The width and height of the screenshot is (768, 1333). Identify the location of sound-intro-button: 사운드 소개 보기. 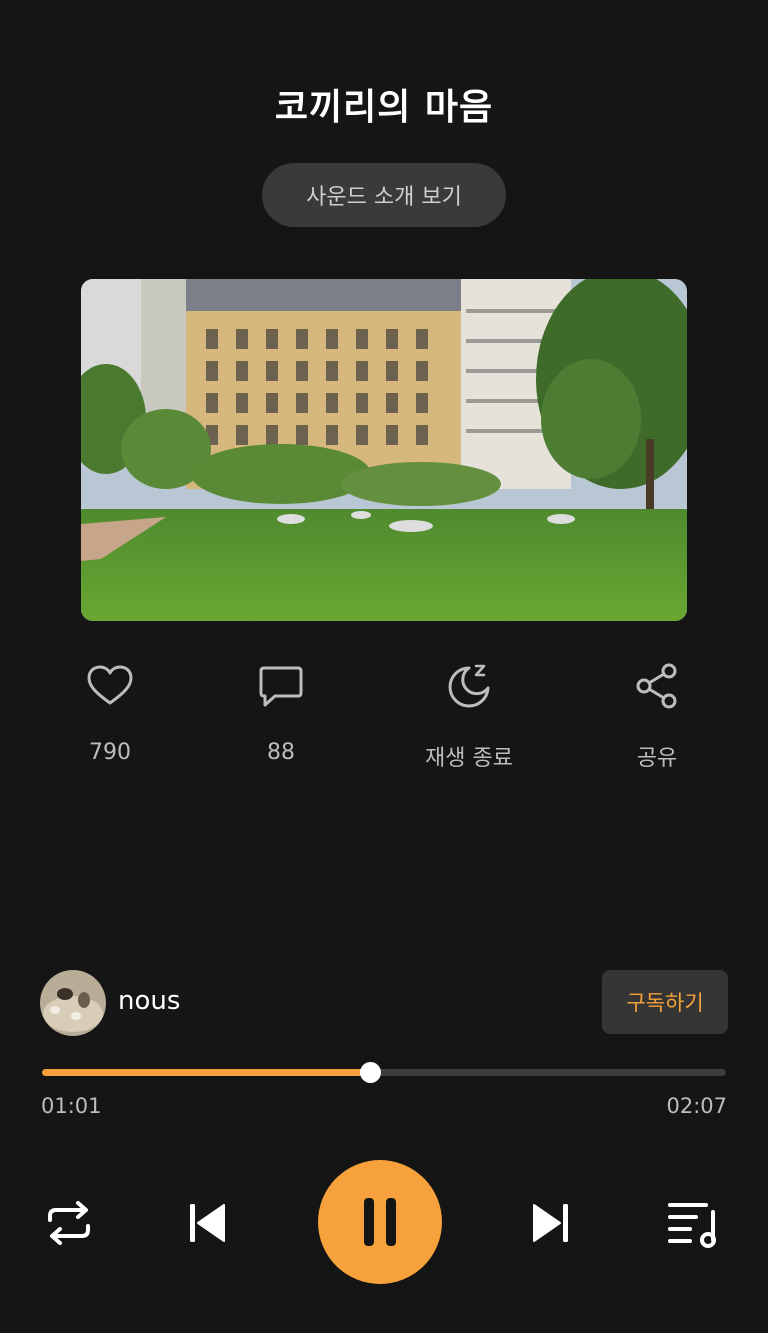
(384, 195).